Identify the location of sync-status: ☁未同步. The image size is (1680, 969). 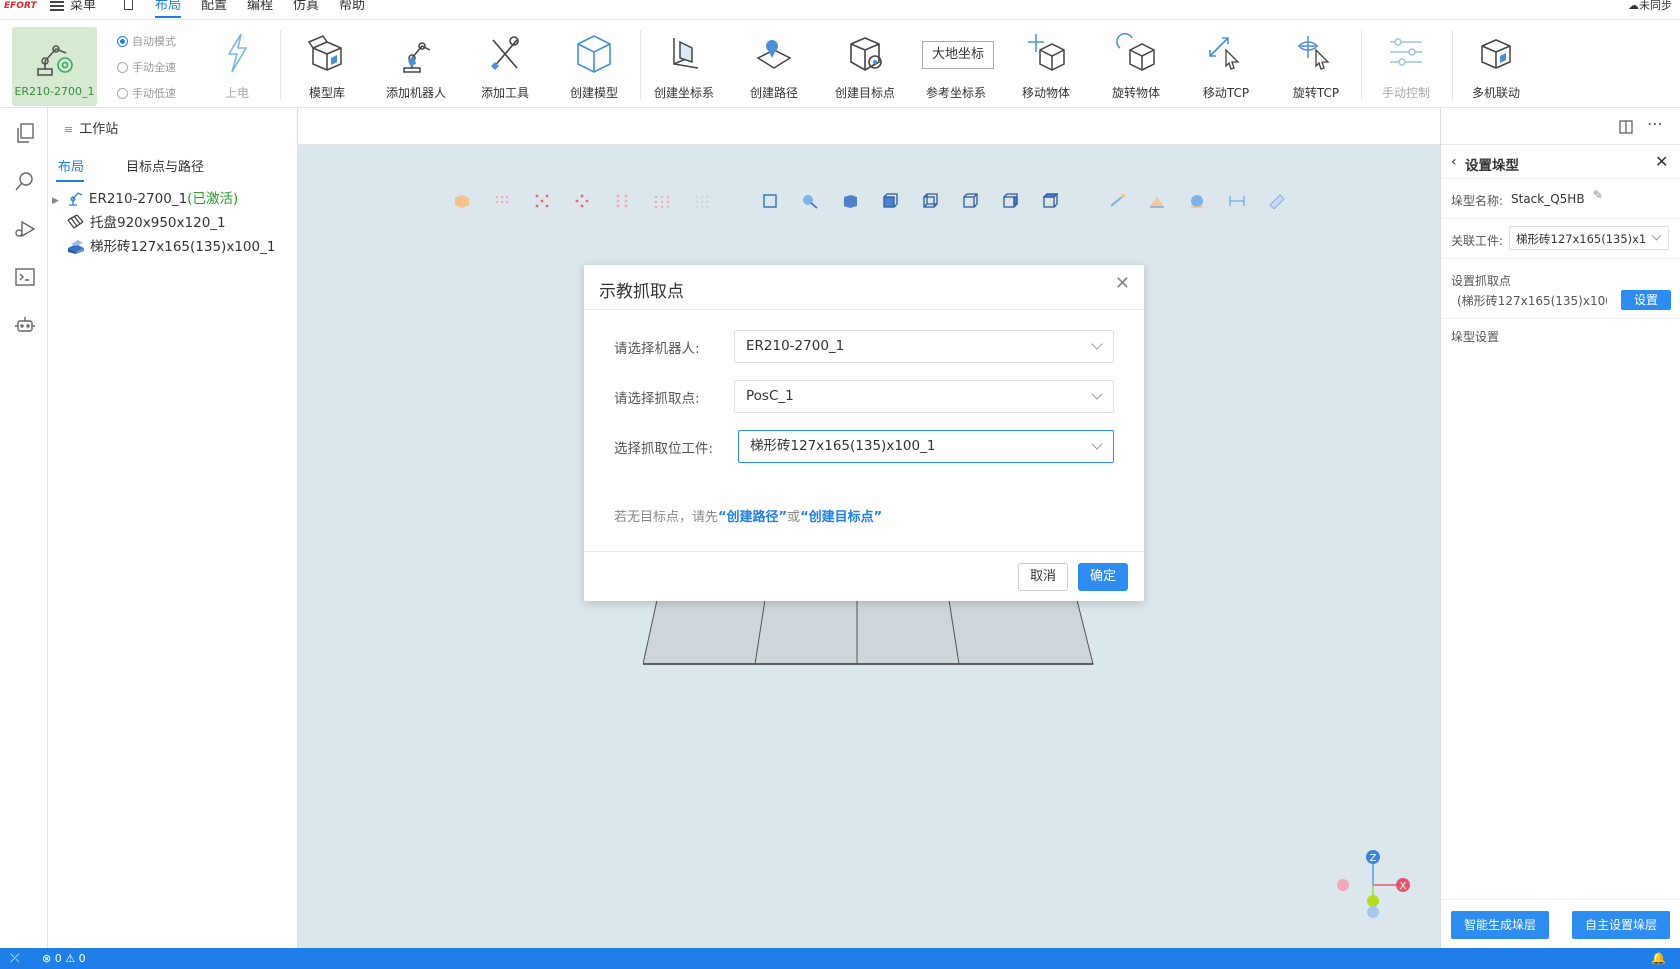
(1650, 6).